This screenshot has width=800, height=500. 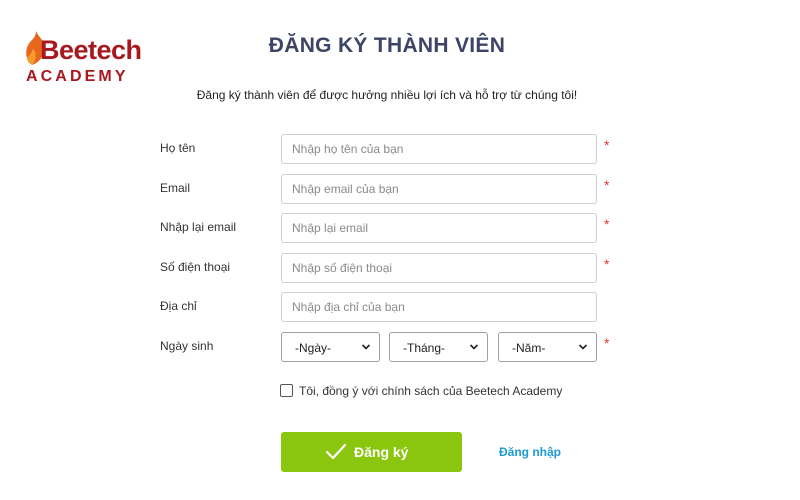 What do you see at coordinates (547, 347) in the screenshot?
I see `birth-year-select: -Năm-` at bounding box center [547, 347].